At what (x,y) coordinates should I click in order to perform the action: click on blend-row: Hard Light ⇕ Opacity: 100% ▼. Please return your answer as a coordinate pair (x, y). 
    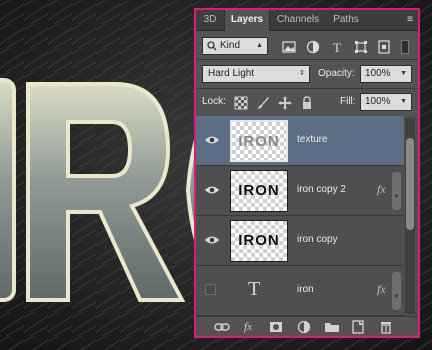
    Looking at the image, I should click on (307, 75).